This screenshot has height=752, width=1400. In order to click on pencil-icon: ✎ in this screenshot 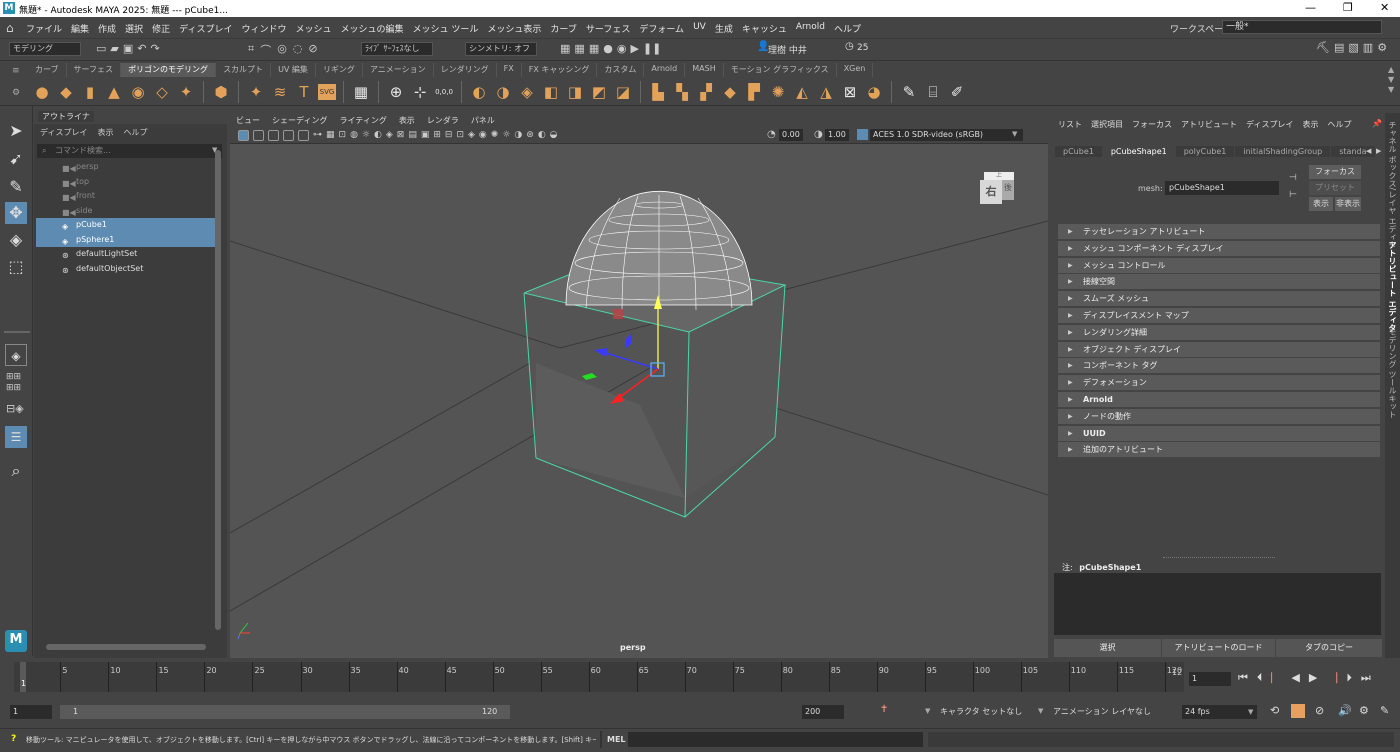, I will do `click(909, 92)`.